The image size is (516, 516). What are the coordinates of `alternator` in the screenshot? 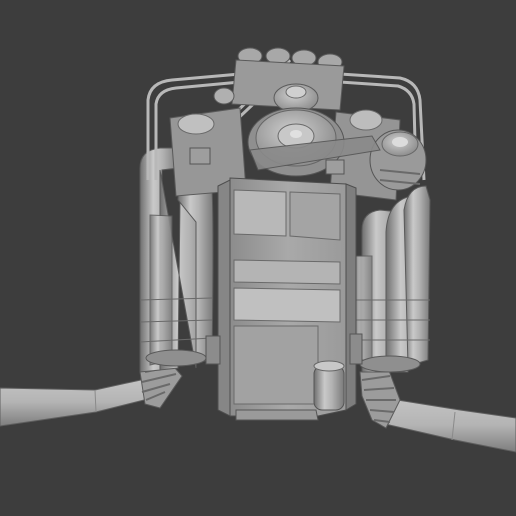 It's located at (398, 160).